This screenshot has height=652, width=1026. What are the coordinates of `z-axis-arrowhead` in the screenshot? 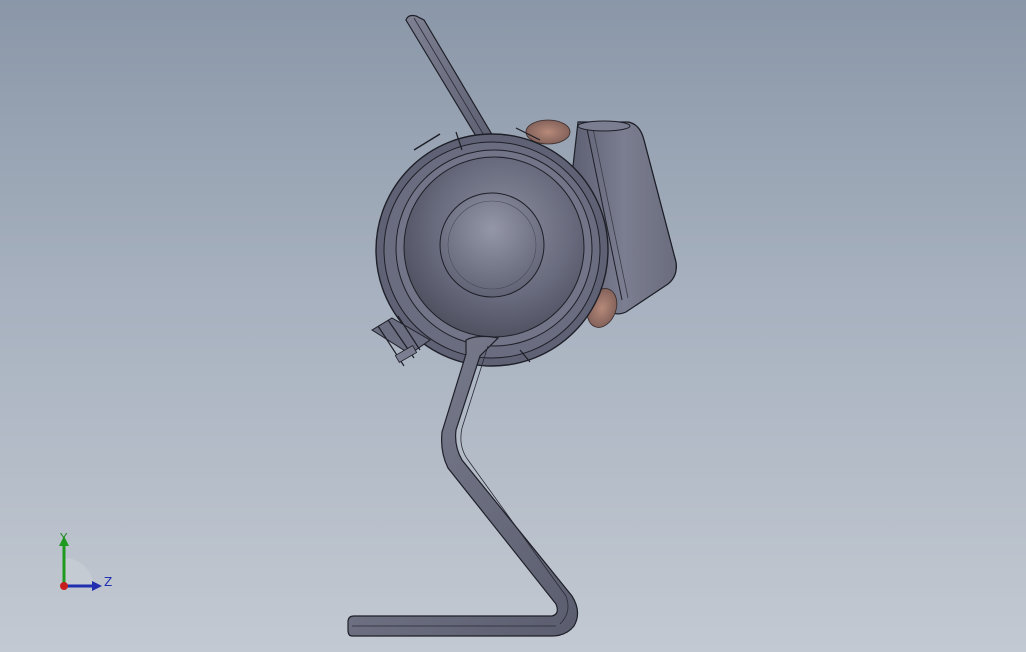 It's located at (97, 586).